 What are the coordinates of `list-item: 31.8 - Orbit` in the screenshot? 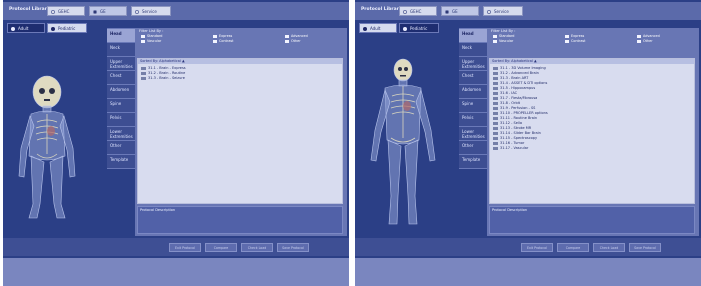 It's located at (506, 103).